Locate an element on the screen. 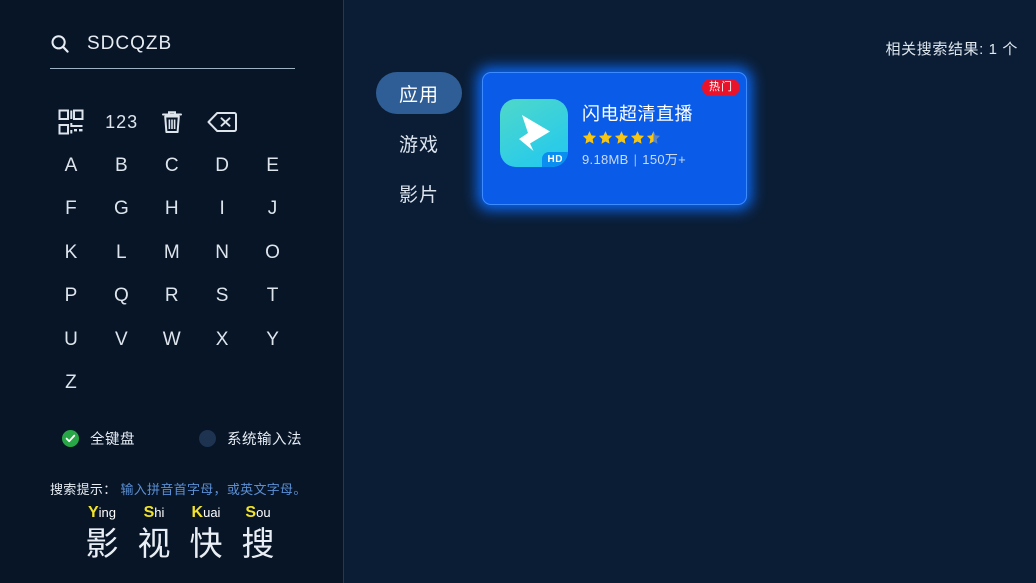 The width and height of the screenshot is (1036, 583). logo-pinyin-row: Ying Shi Kuai Sou is located at coordinates (186, 513).